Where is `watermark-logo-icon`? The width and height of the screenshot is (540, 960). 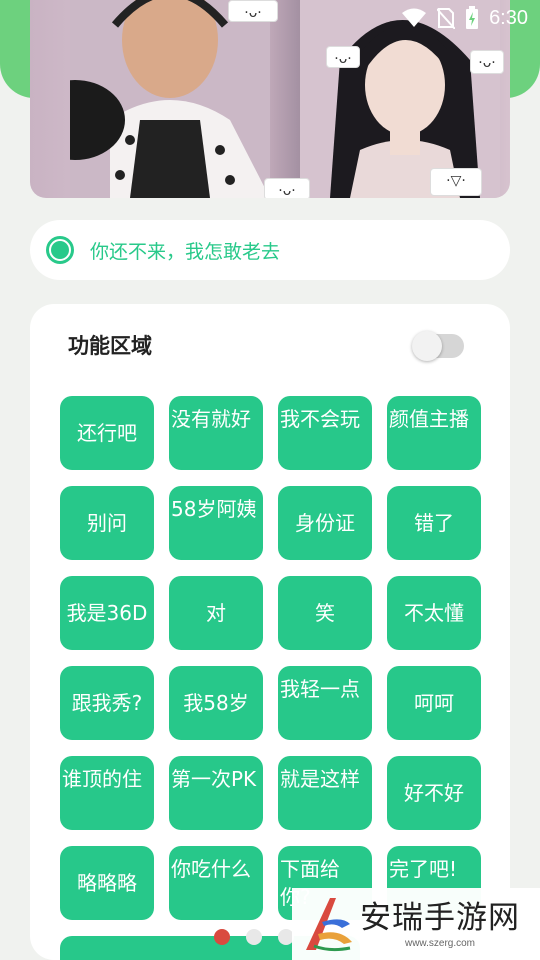 watermark-logo-icon is located at coordinates (329, 925).